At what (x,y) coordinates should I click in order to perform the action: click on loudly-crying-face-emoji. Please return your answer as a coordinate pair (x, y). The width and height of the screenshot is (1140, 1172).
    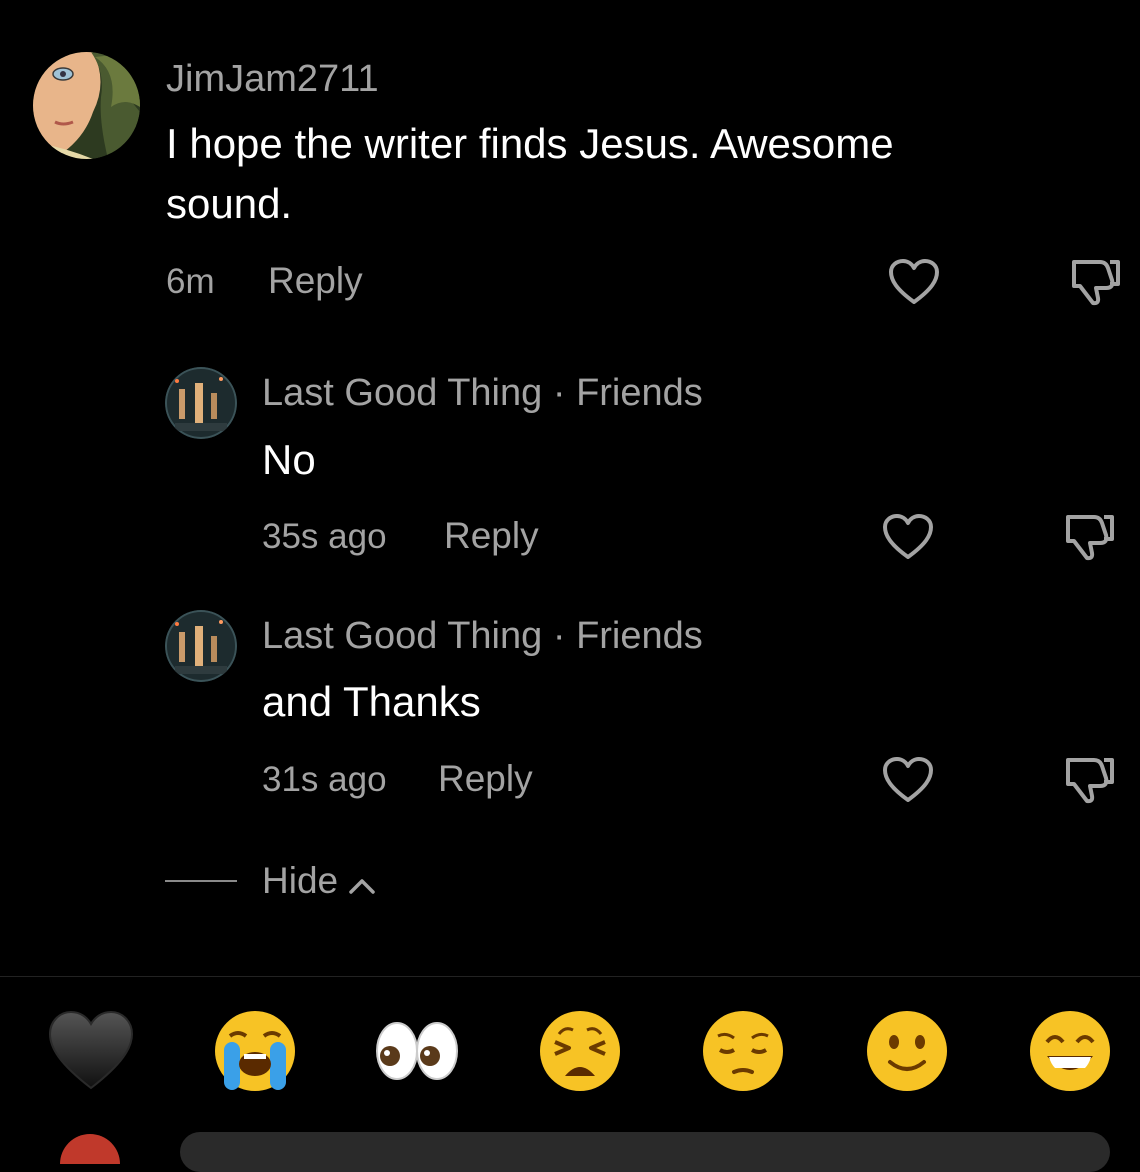
    Looking at the image, I should click on (255, 1051).